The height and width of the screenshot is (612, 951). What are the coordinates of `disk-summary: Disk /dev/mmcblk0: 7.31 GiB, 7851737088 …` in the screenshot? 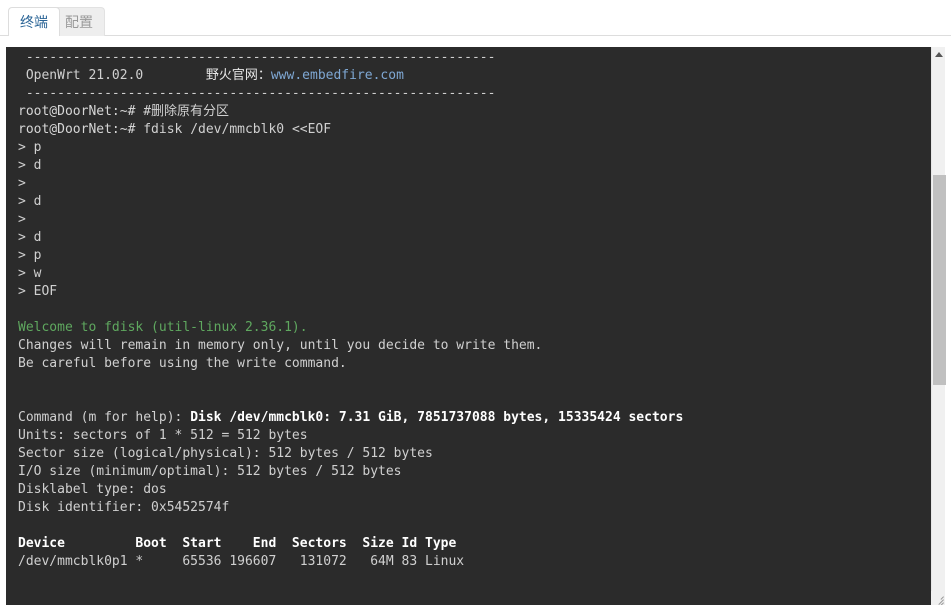 It's located at (437, 417).